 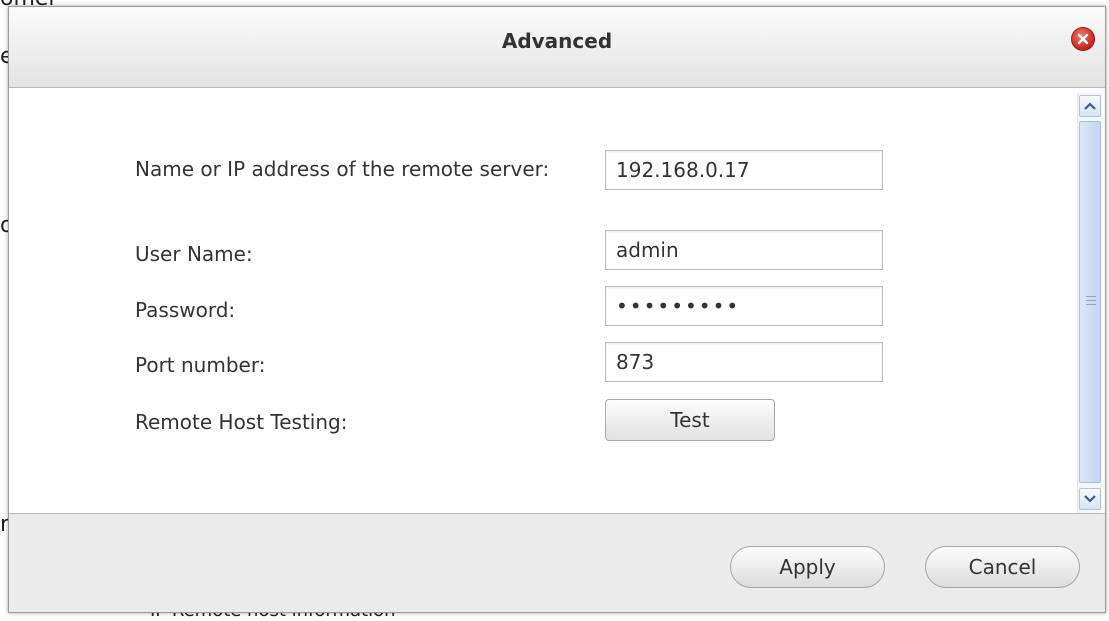 What do you see at coordinates (557, 41) in the screenshot?
I see `dialog-title: Advanced` at bounding box center [557, 41].